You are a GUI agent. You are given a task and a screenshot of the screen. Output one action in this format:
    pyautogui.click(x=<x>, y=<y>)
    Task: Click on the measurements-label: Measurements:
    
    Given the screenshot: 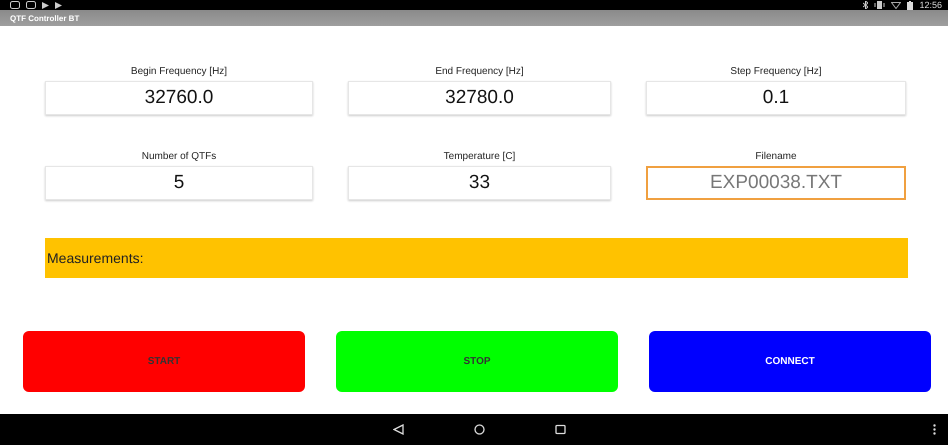 What is the action you would take?
    pyautogui.click(x=95, y=258)
    